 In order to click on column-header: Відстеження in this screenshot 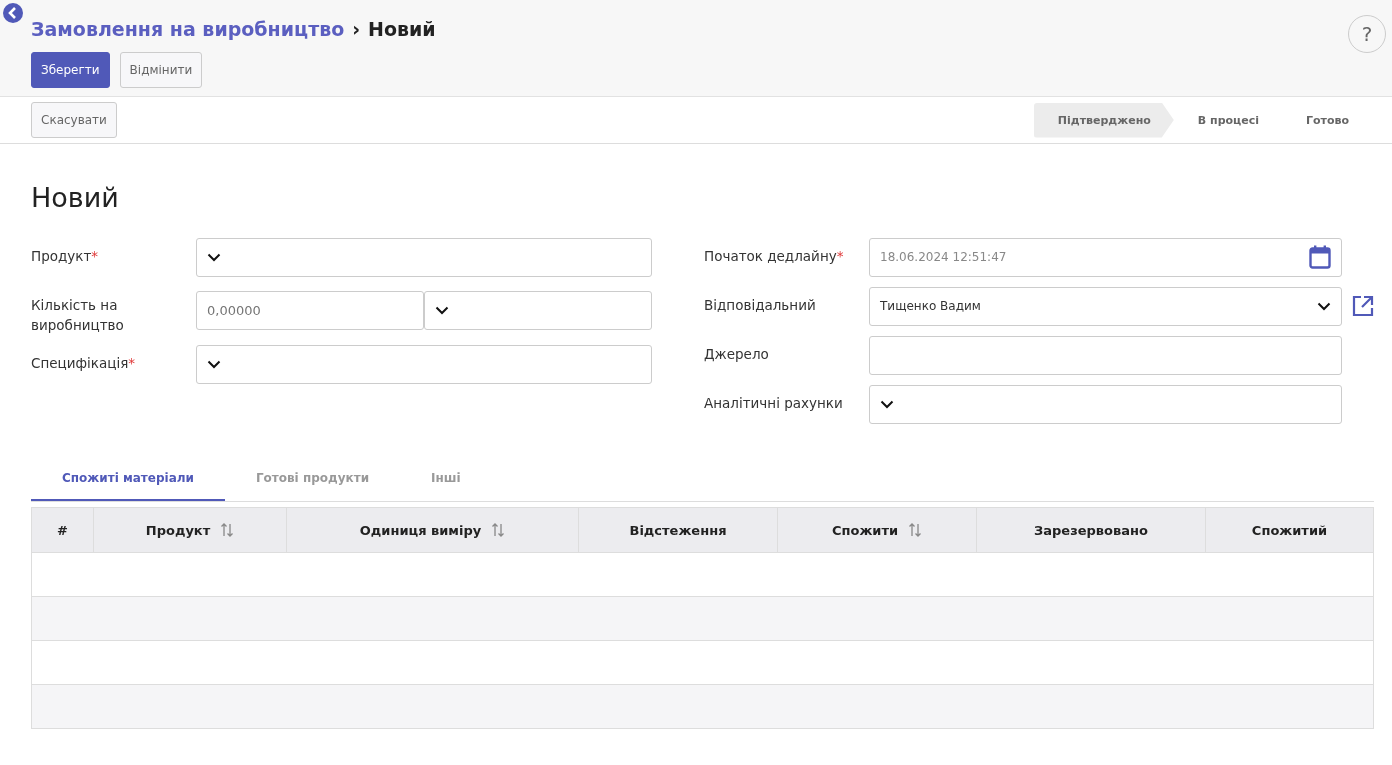, I will do `click(678, 530)`.